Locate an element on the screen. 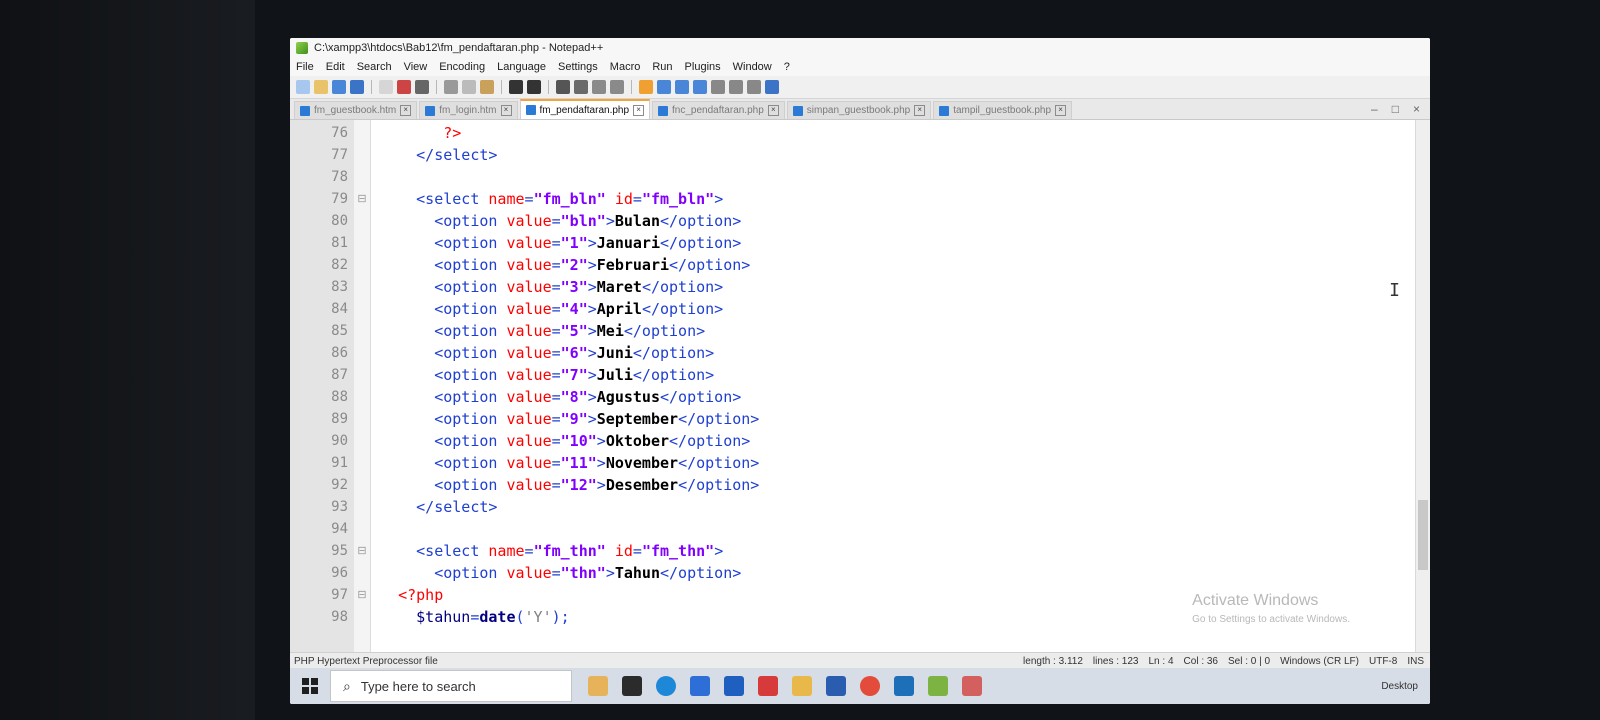  news-widget-icon is located at coordinates (598, 686).